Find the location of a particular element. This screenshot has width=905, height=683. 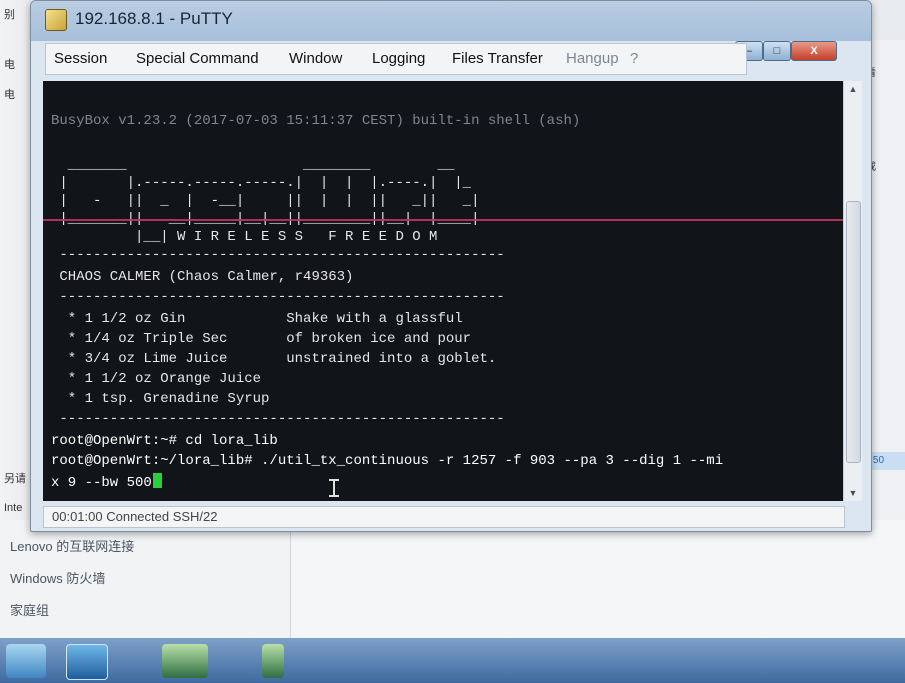

scroll-down-arrow-icon: ▼ is located at coordinates (853, 493).